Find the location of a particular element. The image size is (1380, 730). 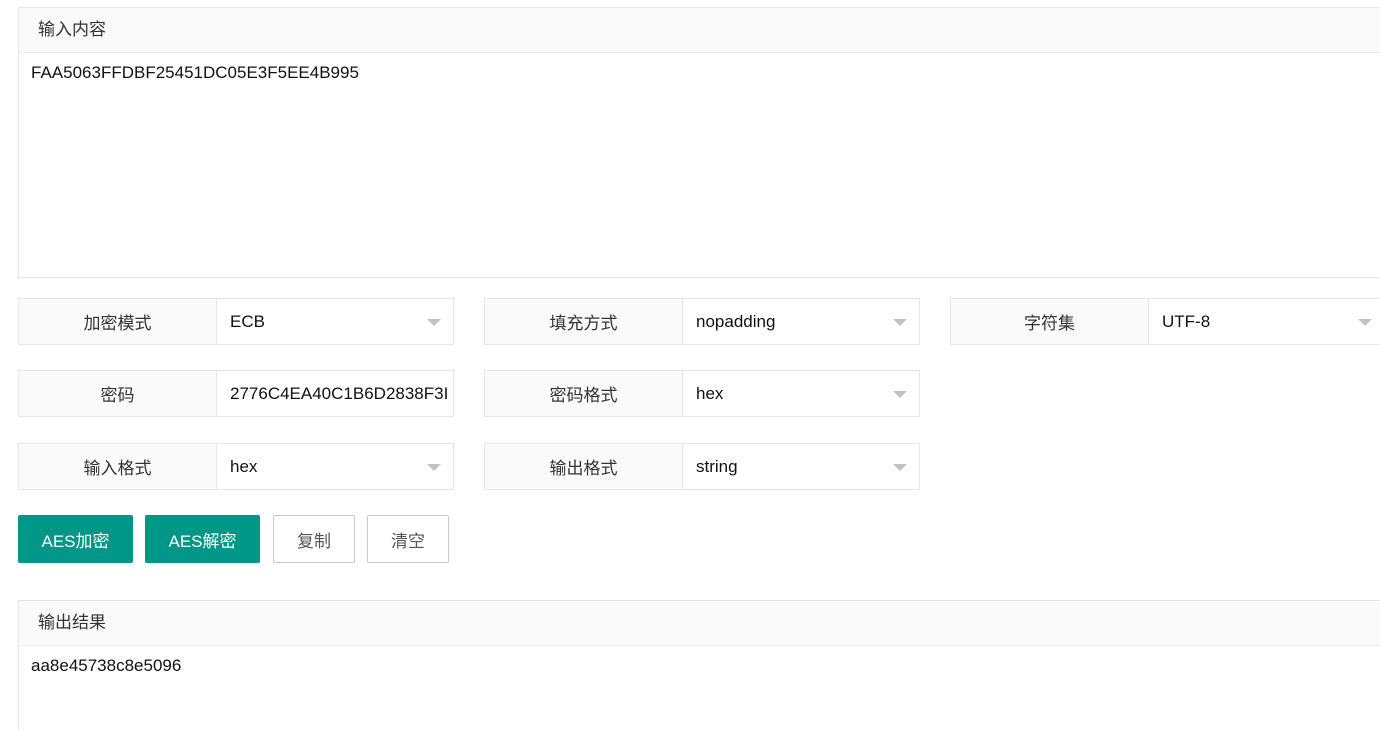

password-field: 密码 2776C4EA40C1B6D2838F3I is located at coordinates (236, 393).